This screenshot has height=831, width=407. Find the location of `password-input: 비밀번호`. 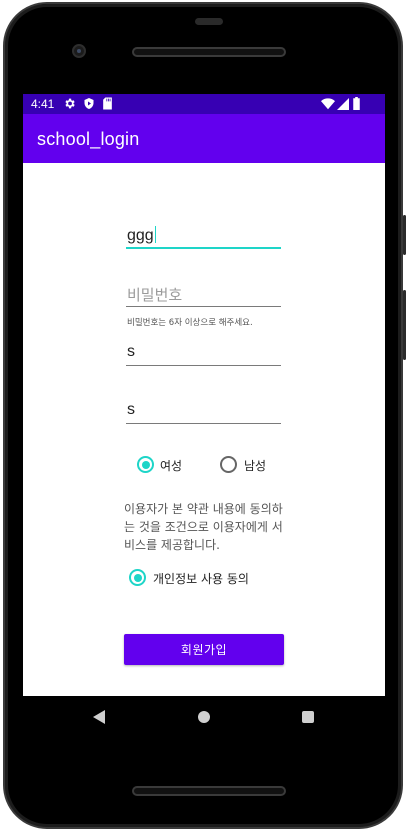

password-input: 비밀번호 is located at coordinates (203, 294).